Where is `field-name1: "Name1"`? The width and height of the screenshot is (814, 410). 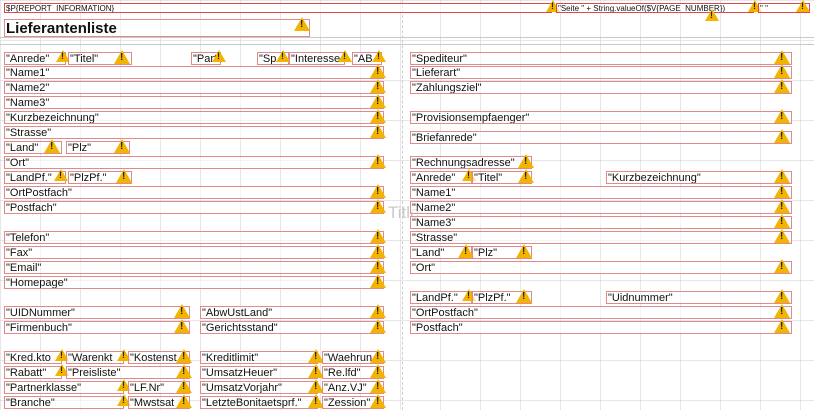 field-name1: "Name1" is located at coordinates (194, 72).